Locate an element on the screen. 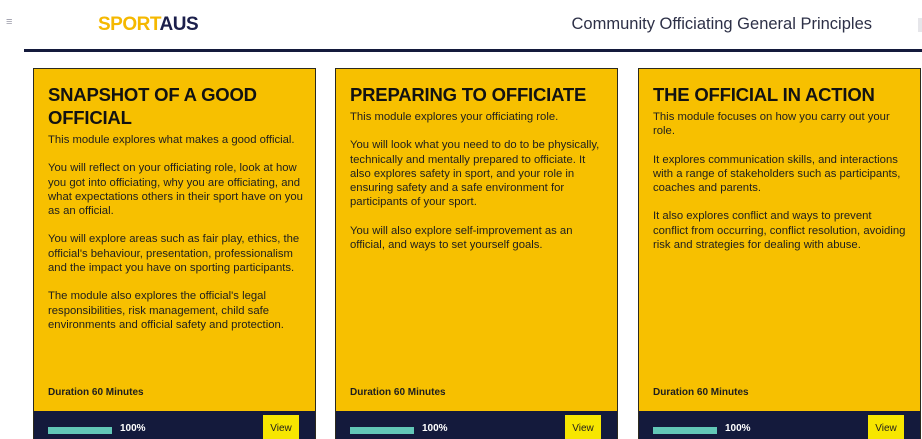 The width and height of the screenshot is (922, 439). header-divider is located at coordinates (473, 50).